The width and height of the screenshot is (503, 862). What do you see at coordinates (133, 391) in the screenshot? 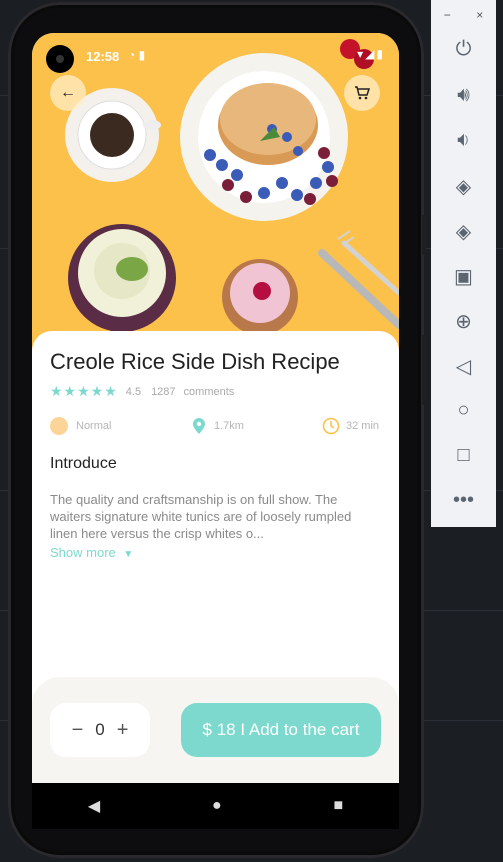
I see `rating-value: 4.5` at bounding box center [133, 391].